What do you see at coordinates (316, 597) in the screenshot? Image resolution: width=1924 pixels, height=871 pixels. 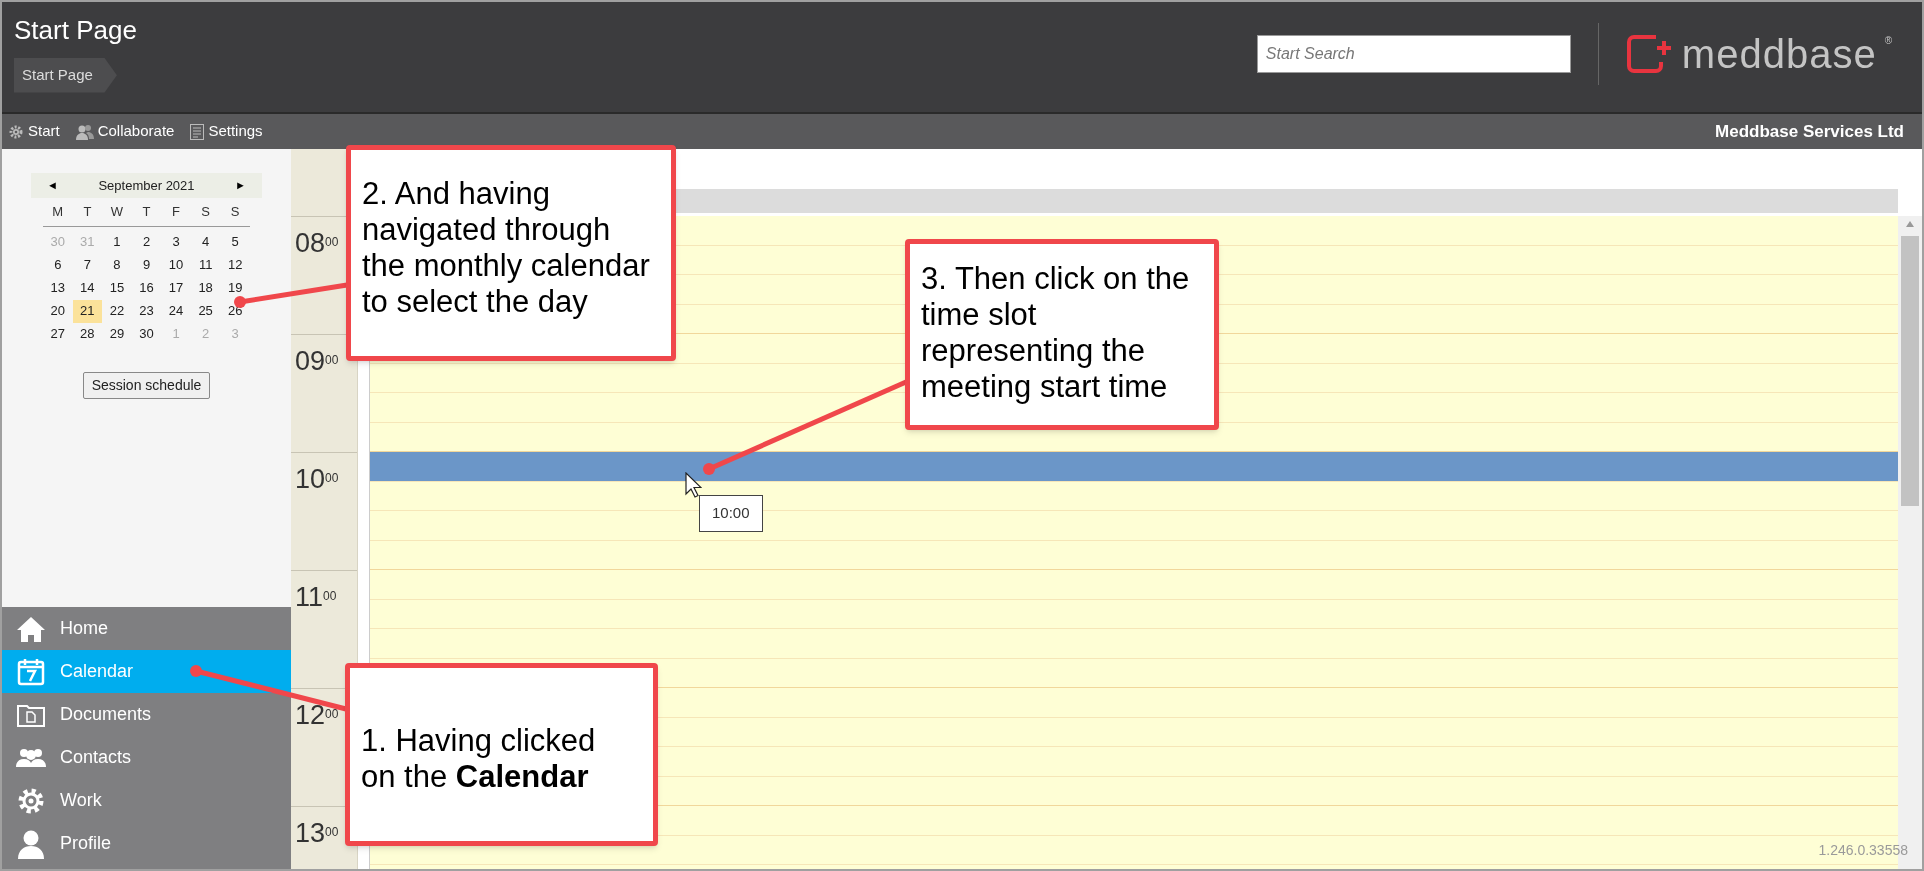 I see `hour-label: 11$^{00}$` at bounding box center [316, 597].